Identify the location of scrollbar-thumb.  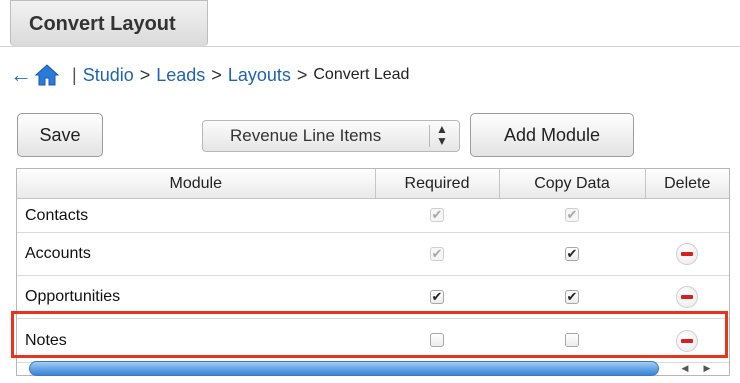
(344, 368).